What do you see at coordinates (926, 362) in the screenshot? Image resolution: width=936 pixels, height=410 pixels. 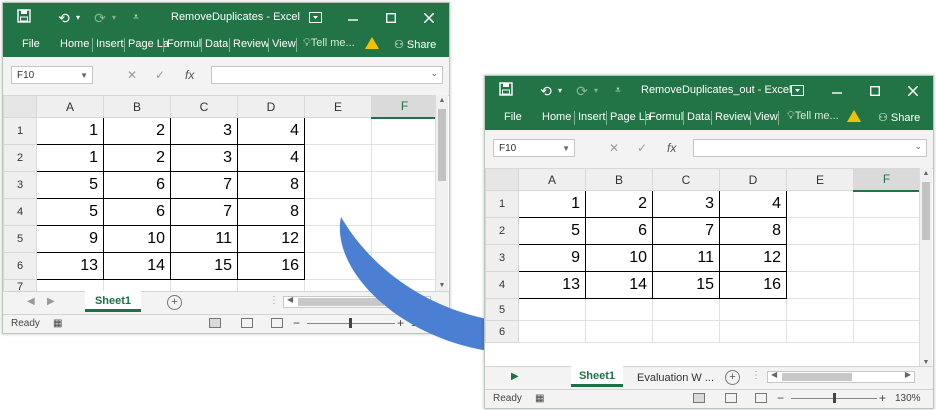 I see `scroll-down-icon: ▼` at bounding box center [926, 362].